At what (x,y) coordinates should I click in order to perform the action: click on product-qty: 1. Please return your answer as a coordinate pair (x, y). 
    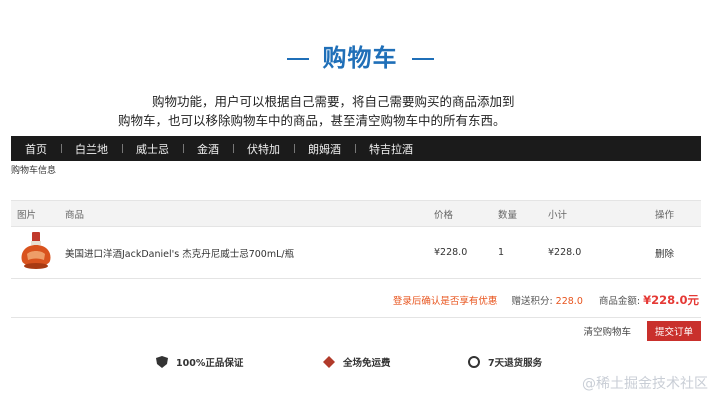
    Looking at the image, I should click on (523, 252).